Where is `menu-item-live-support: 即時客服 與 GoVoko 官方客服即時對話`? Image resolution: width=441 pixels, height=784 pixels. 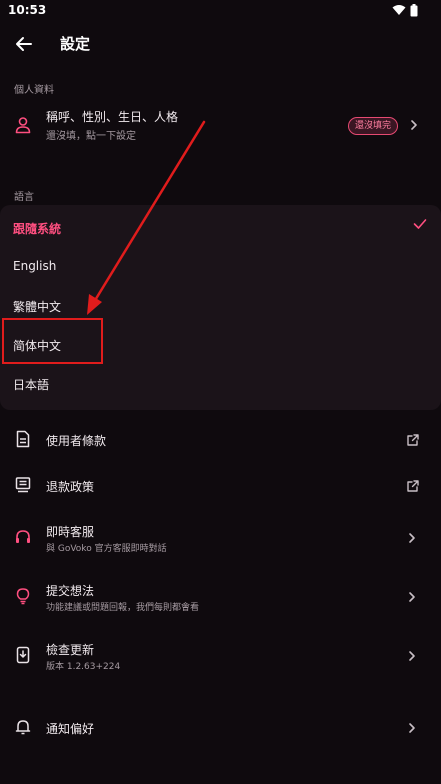 menu-item-live-support: 即時客服 與 GoVoko 官方客服即時對話 is located at coordinates (220, 538).